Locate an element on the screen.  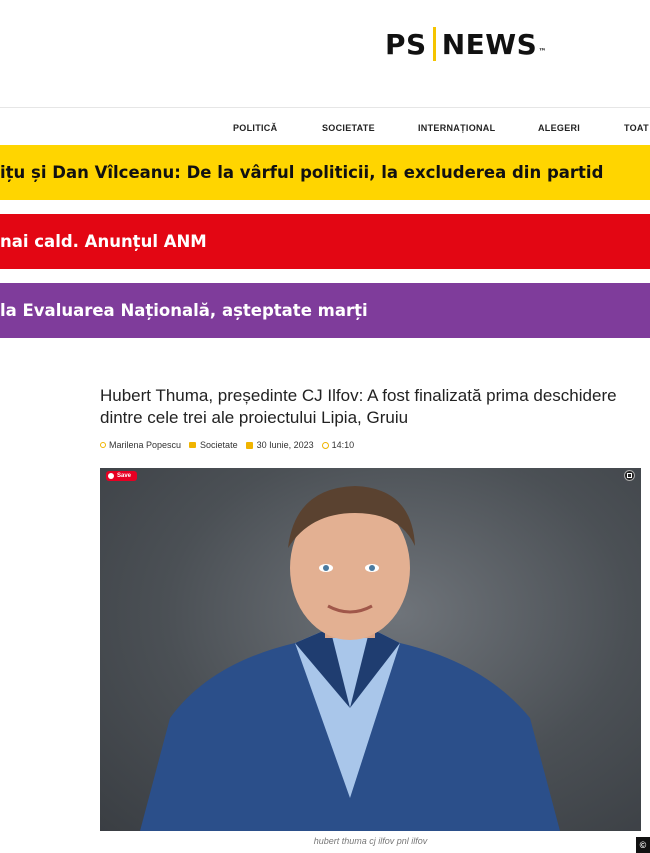
meta-author: Marilena Popescu is located at coordinates (140, 445).